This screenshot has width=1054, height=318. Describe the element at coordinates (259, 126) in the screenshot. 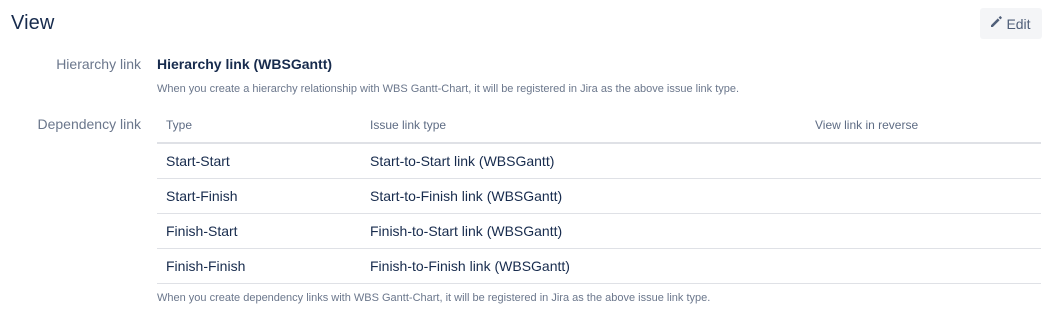

I see `column-header-type: Type` at that location.